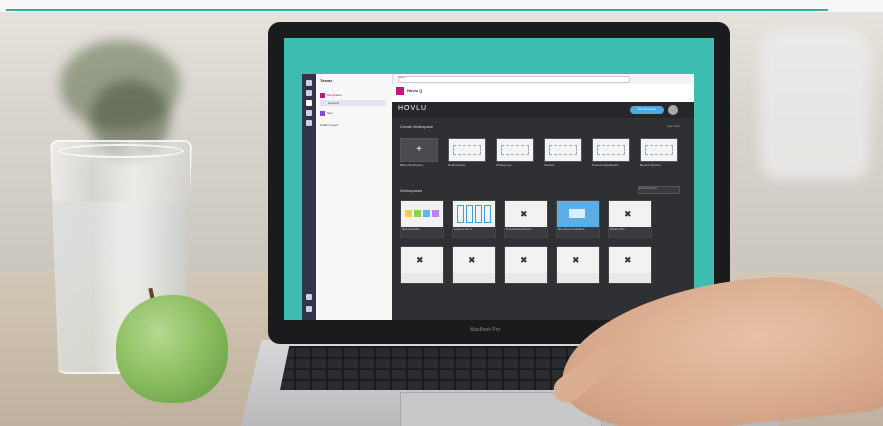 This screenshot has height=426, width=883. I want to click on create-section-title: Create Workspace, so click(417, 126).